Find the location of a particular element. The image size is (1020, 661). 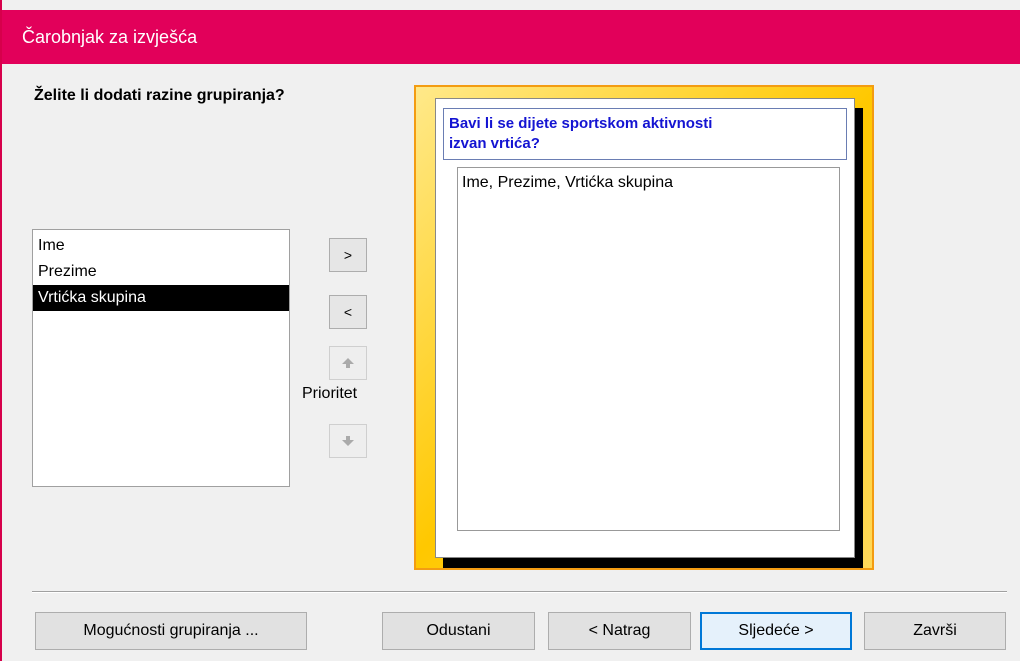

group-header-line: izvan vrtića? is located at coordinates (494, 143).